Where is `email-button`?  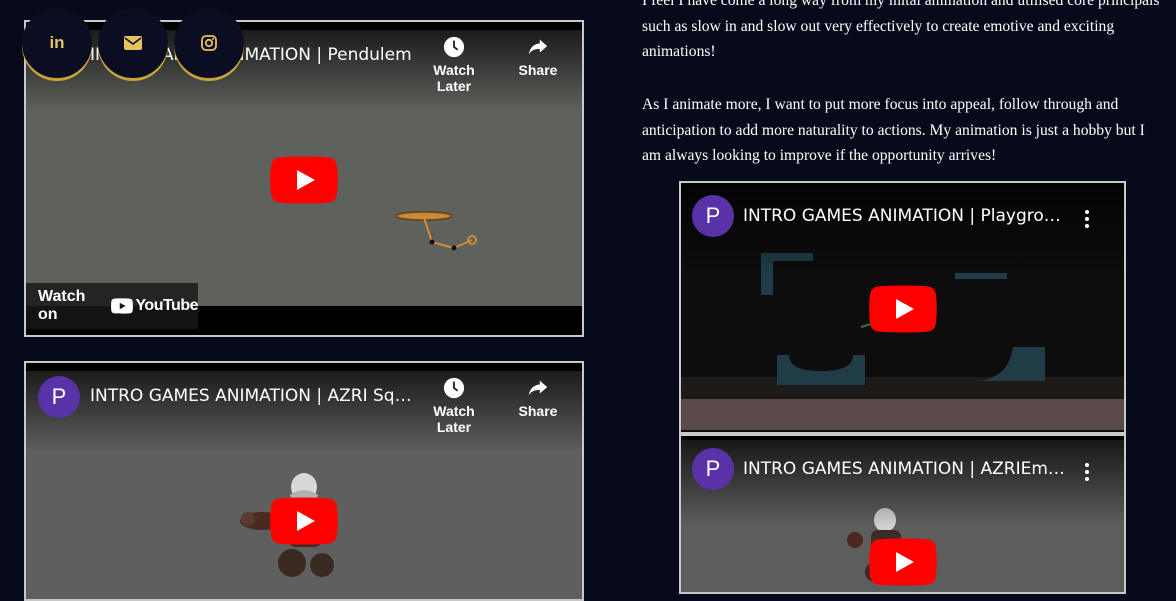 email-button is located at coordinates (133, 43).